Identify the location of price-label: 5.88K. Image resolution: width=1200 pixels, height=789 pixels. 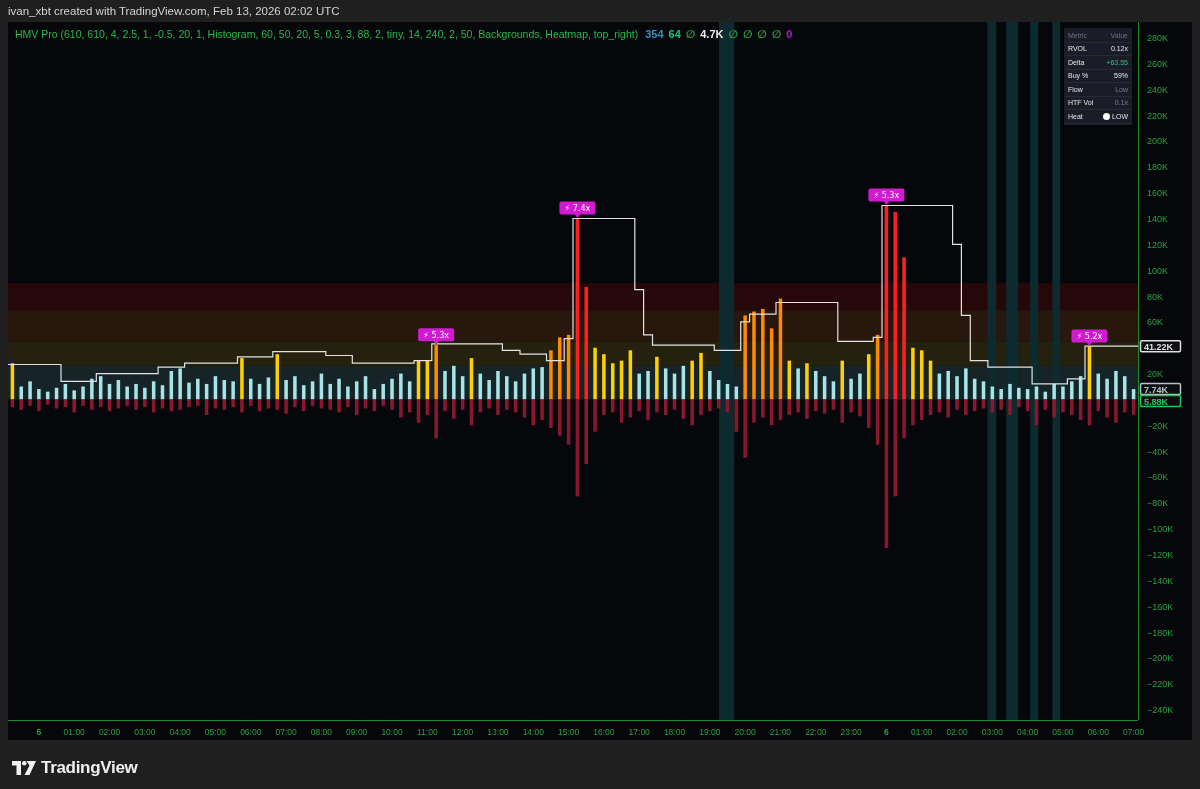
(1160, 401).